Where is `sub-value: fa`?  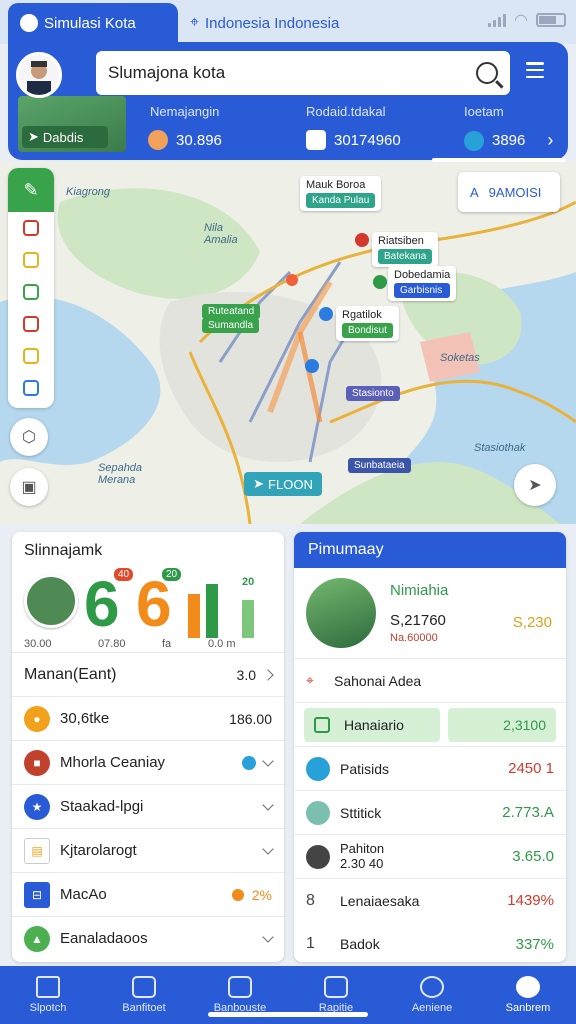 sub-value: fa is located at coordinates (167, 644).